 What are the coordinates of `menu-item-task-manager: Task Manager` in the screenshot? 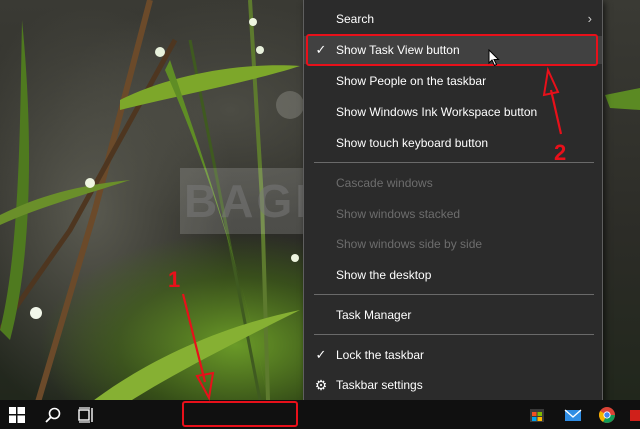 It's located at (453, 315).